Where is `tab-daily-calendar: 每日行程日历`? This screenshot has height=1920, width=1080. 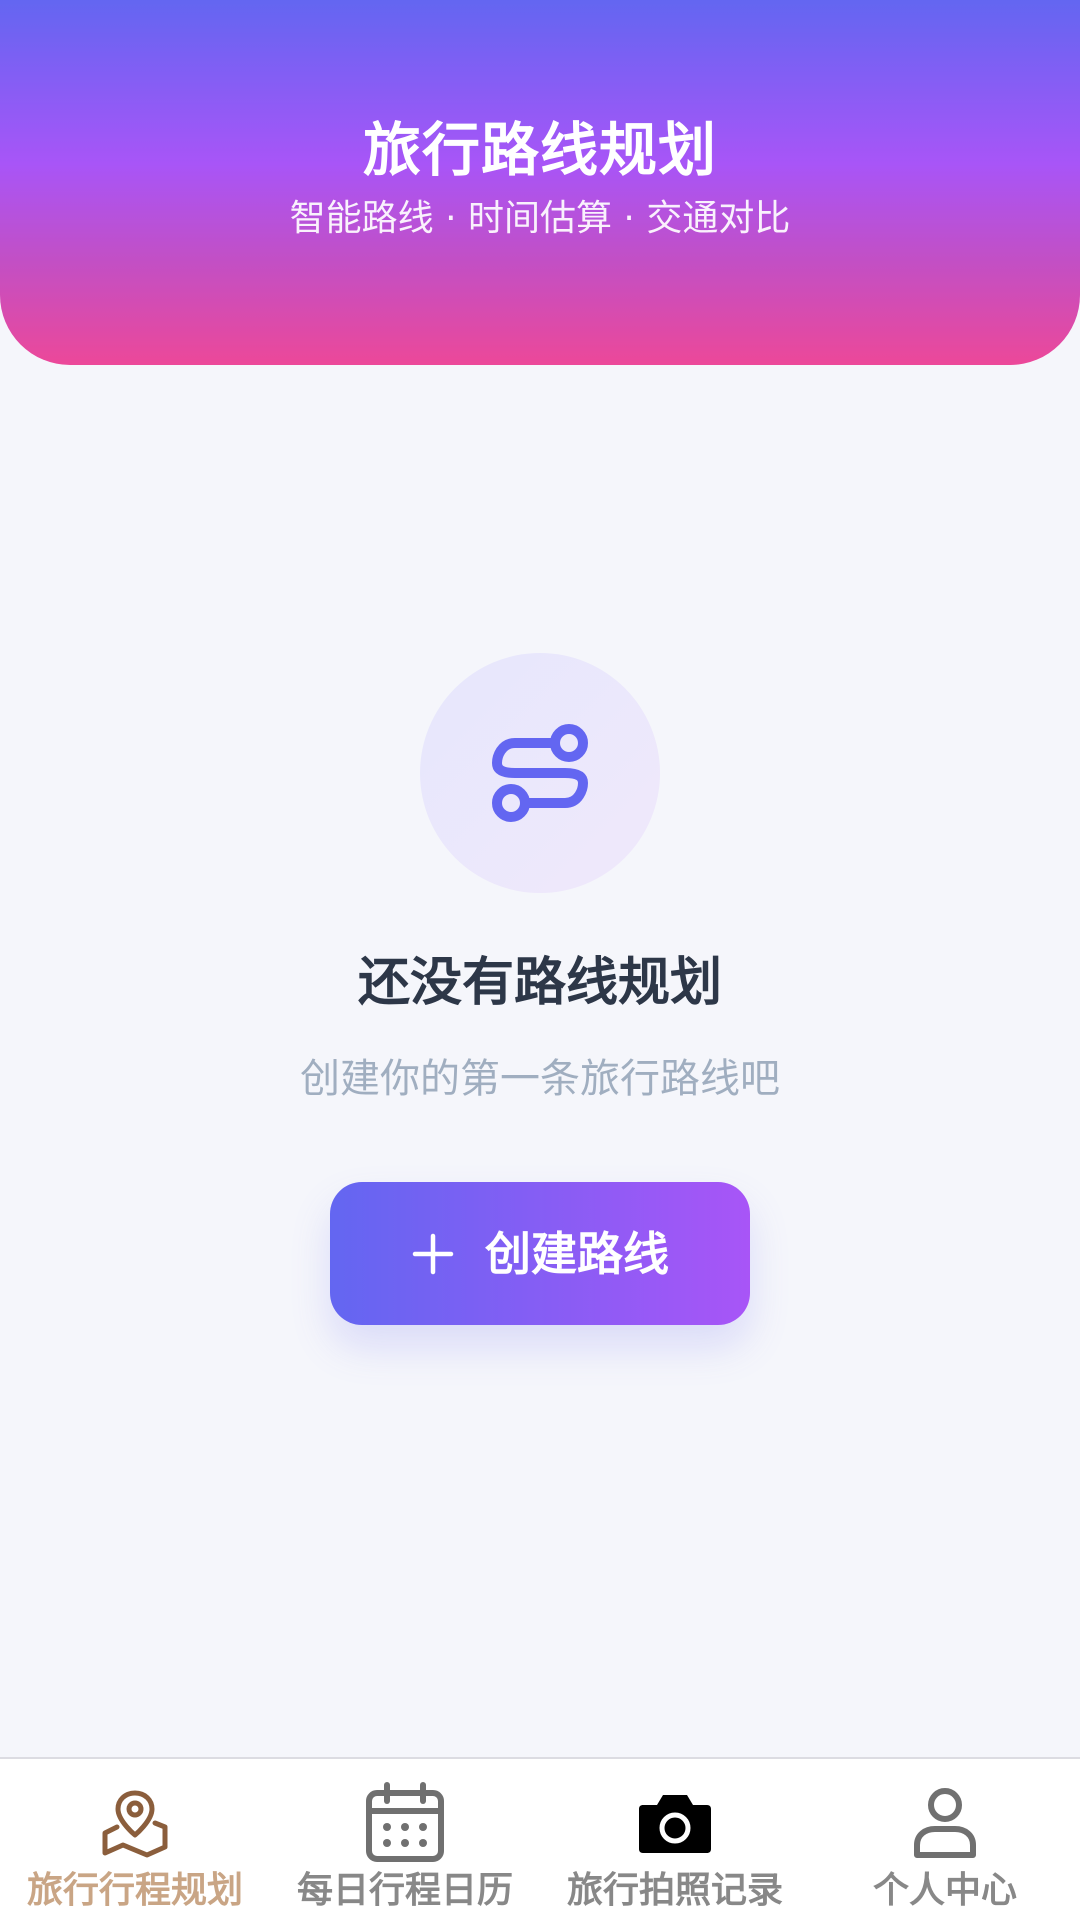 tab-daily-calendar: 每日行程日历 is located at coordinates (405, 1839).